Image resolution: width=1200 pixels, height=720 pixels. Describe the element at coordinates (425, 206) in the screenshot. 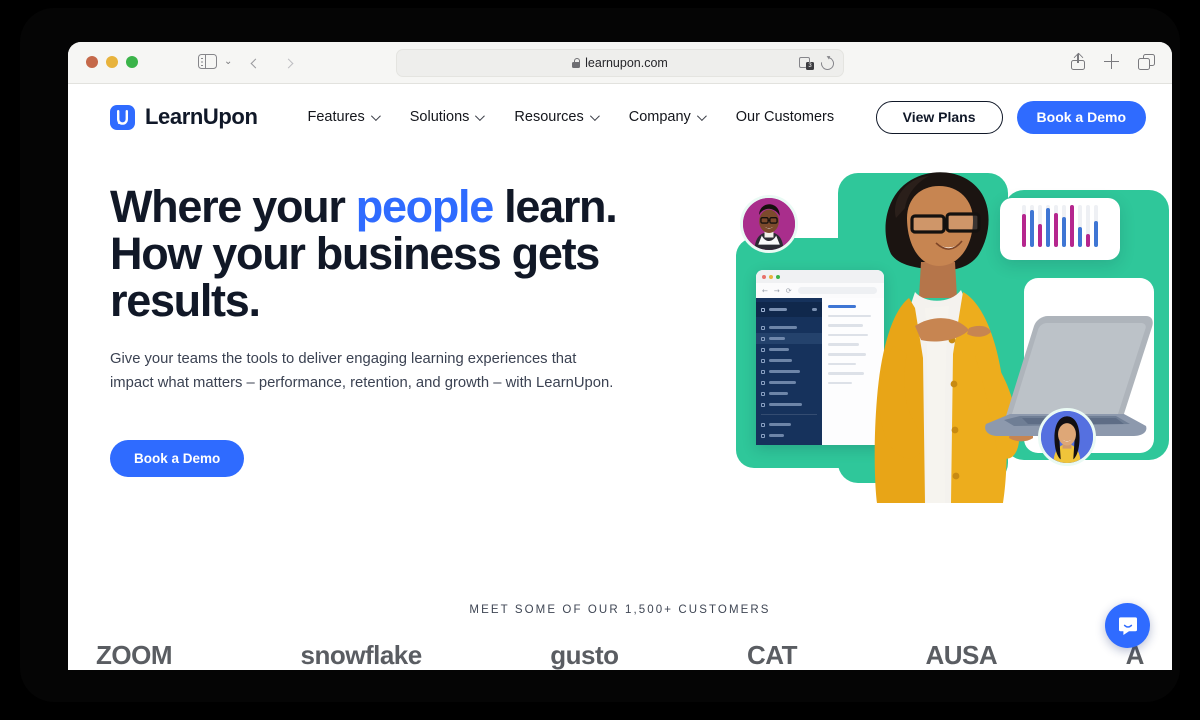

I see `hero-title-accent: people` at that location.